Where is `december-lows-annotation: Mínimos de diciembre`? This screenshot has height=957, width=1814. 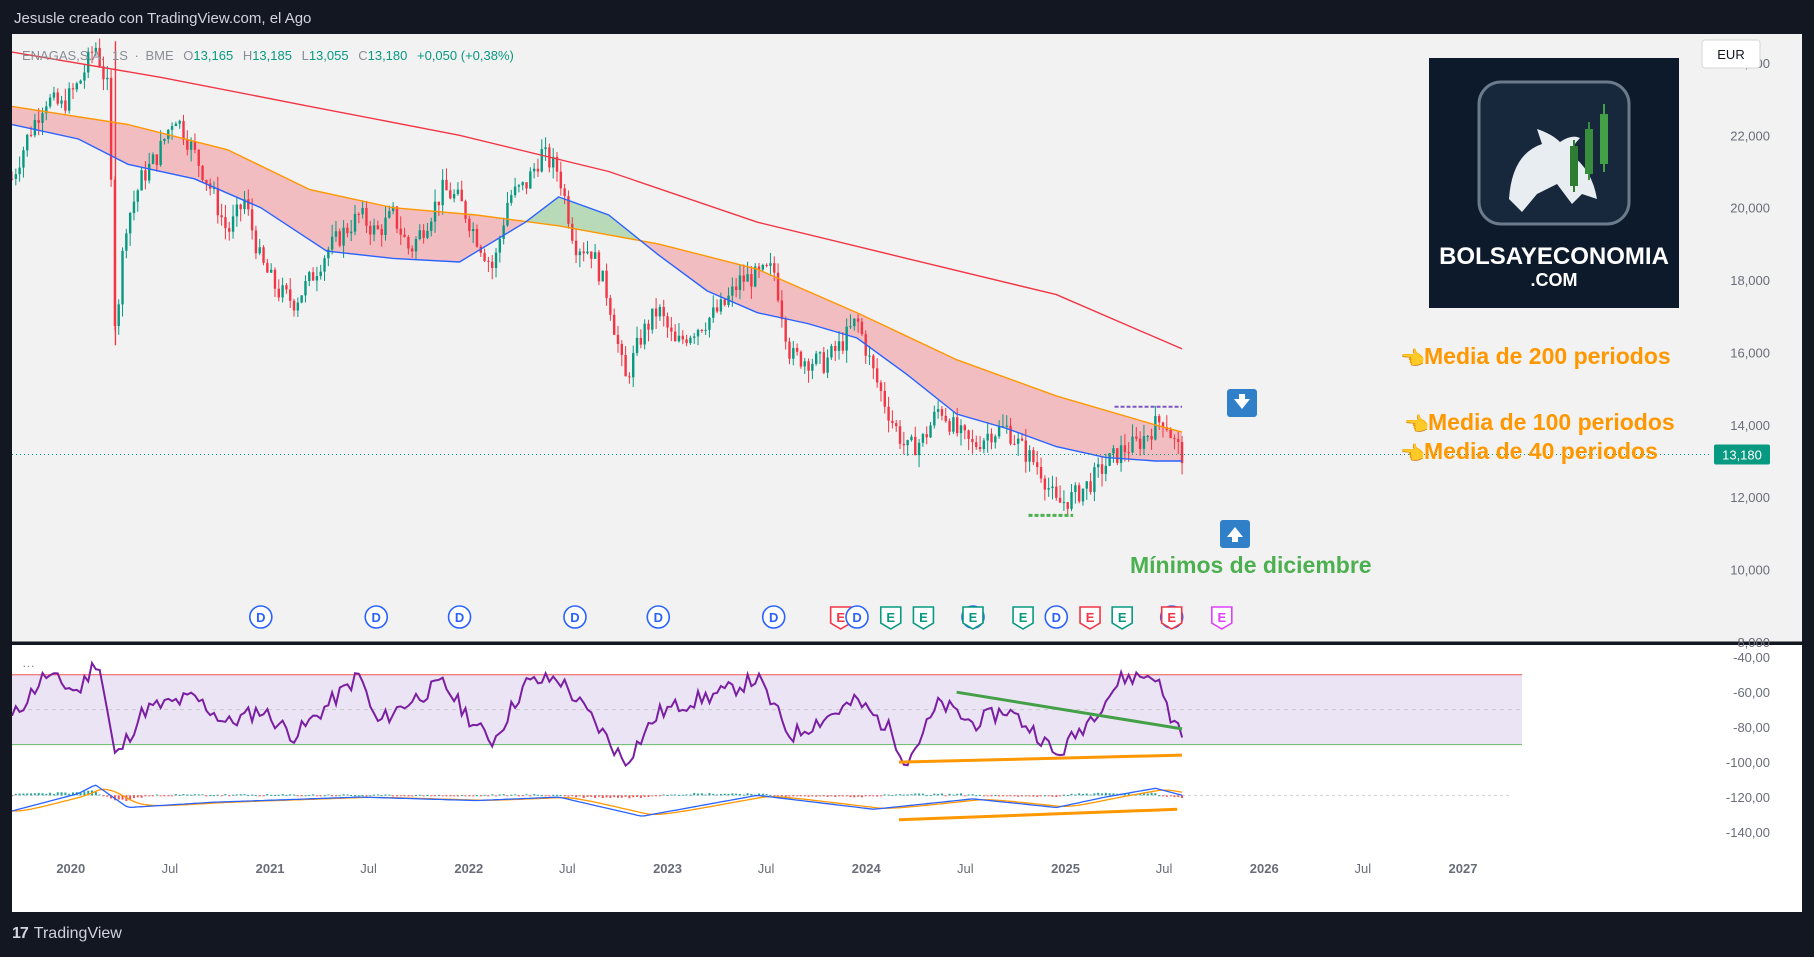
december-lows-annotation: Mínimos de diciembre is located at coordinates (1251, 565).